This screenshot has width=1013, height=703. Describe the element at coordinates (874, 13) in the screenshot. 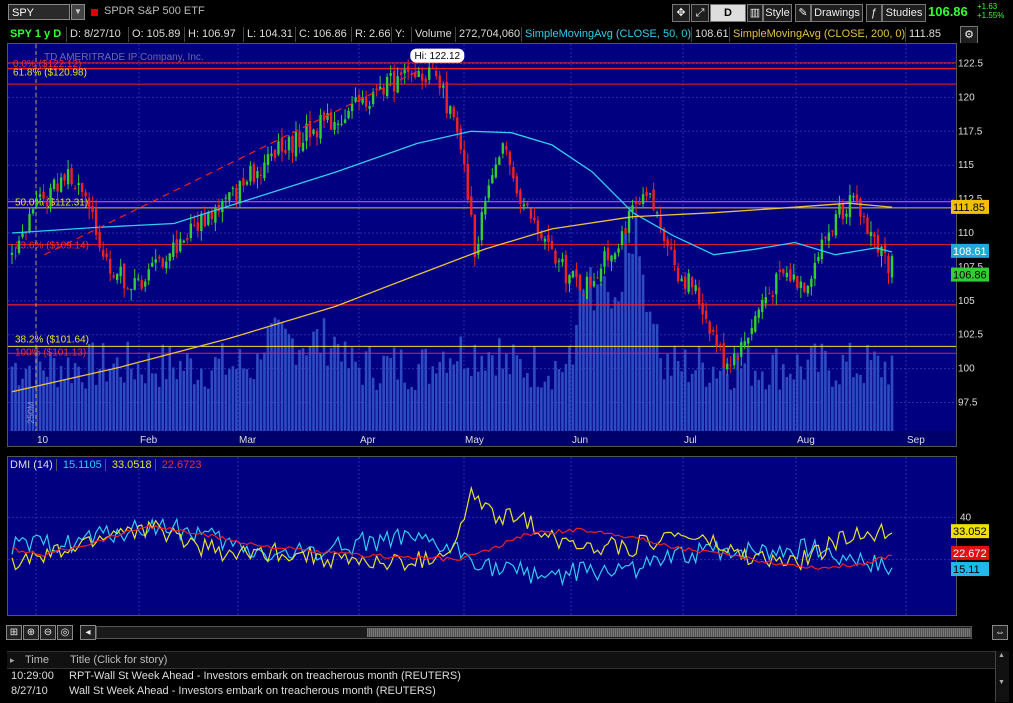

I see `studies-icon: ƒ` at that location.